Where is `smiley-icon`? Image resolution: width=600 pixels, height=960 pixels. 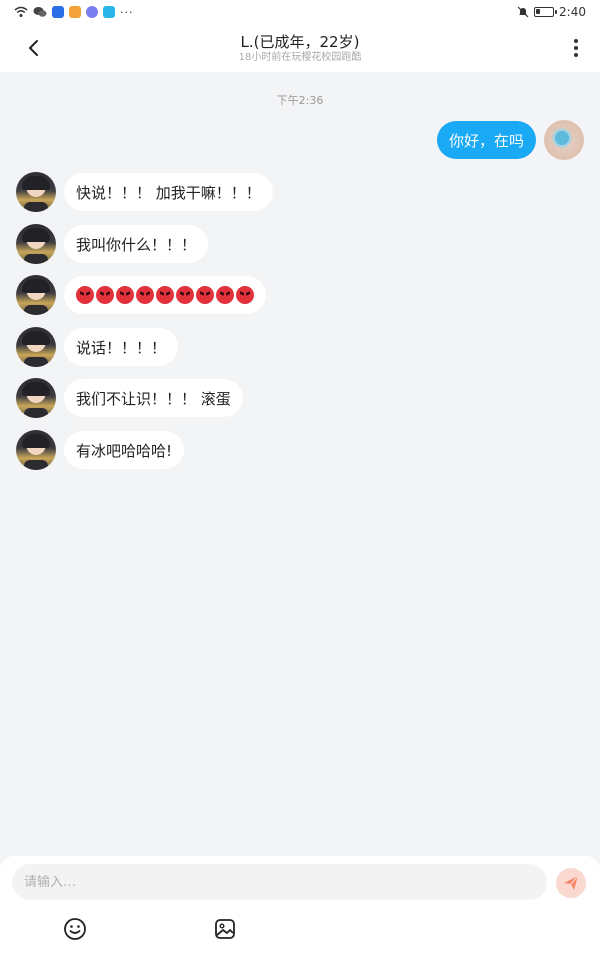
smiley-icon is located at coordinates (75, 929).